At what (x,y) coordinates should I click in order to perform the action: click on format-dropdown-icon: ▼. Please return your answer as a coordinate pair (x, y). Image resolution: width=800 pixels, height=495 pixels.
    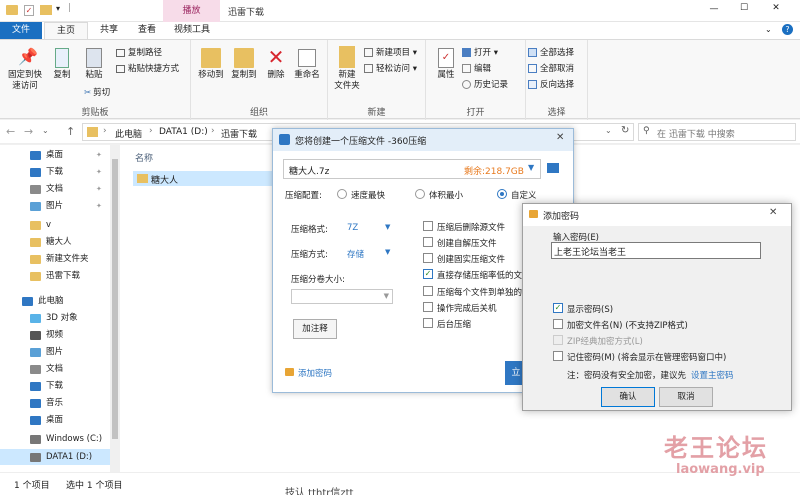
    Looking at the image, I should click on (387, 227).